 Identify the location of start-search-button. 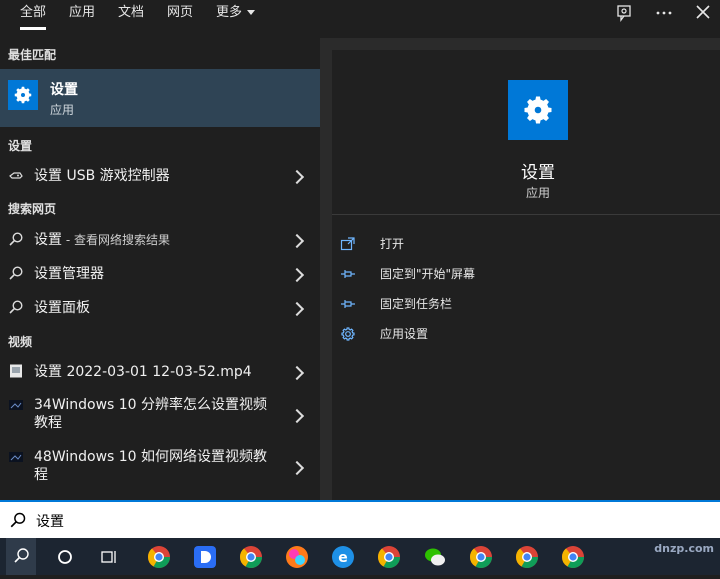
(21, 556).